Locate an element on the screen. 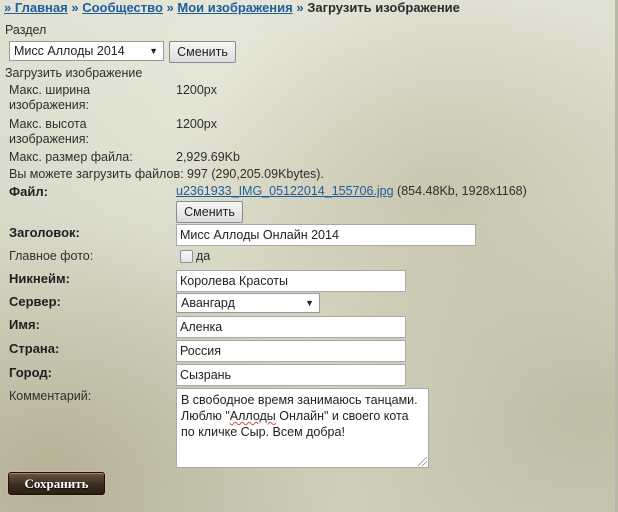 The width and height of the screenshot is (618, 512). main-photo-checkbox is located at coordinates (186, 256).